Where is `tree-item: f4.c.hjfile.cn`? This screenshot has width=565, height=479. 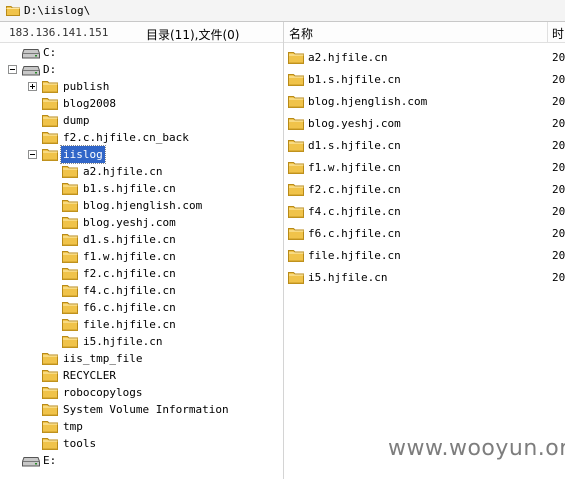
tree-item: f4.c.hjfile.cn is located at coordinates (141, 290).